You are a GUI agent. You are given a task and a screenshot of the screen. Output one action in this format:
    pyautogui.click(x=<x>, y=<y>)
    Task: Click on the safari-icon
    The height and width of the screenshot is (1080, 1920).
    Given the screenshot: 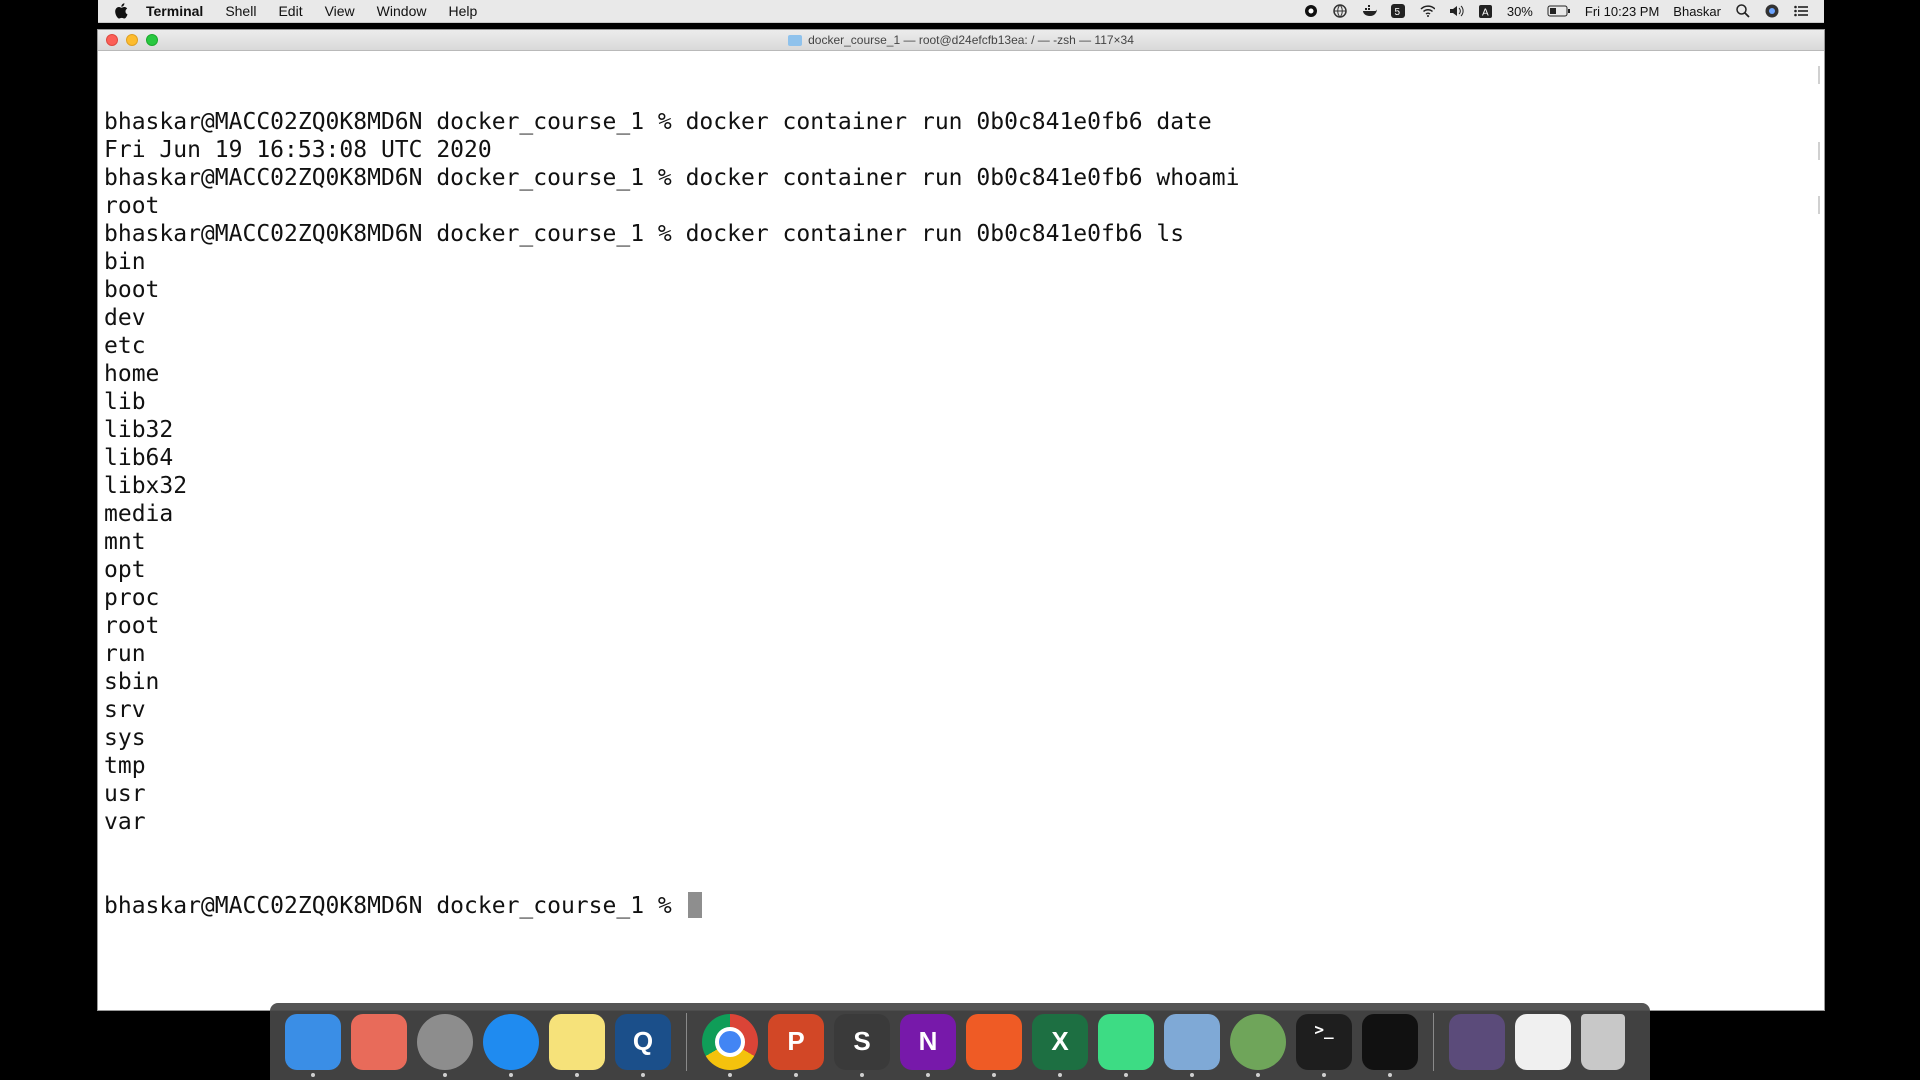 What is the action you would take?
    pyautogui.click(x=511, y=1045)
    